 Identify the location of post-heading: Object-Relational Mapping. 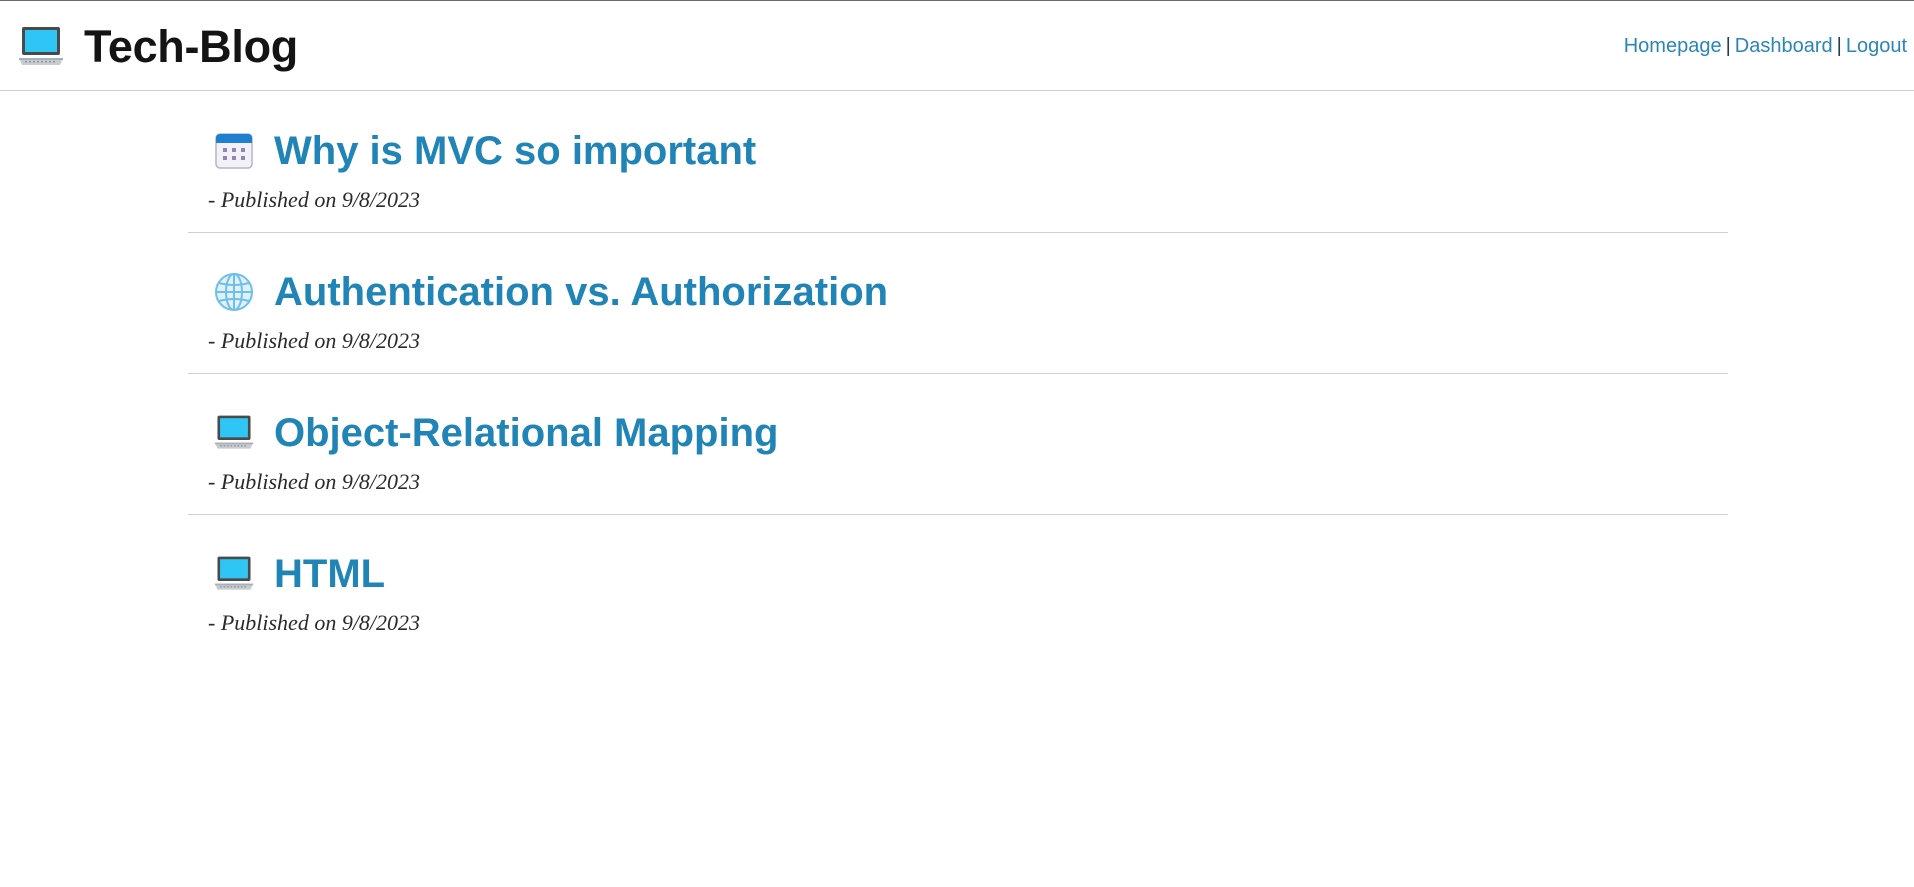
(496, 433).